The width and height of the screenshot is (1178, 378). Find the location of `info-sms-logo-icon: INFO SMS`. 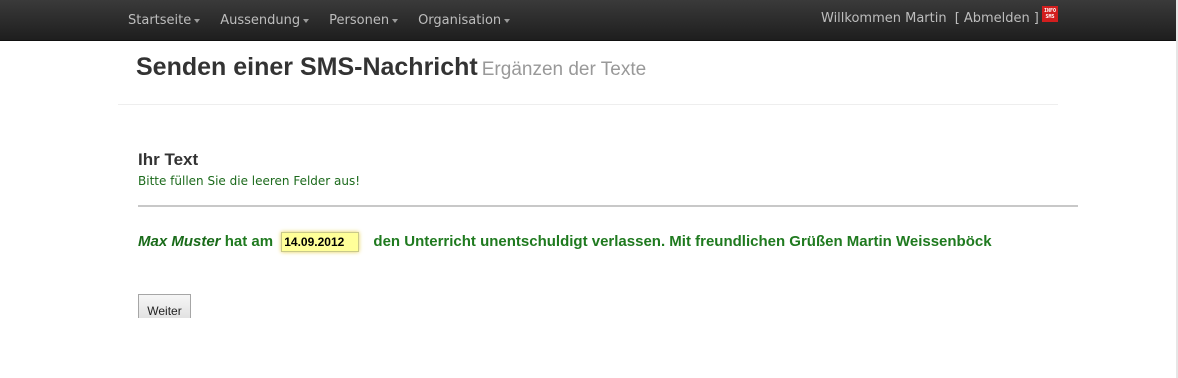

info-sms-logo-icon: INFO SMS is located at coordinates (1050, 14).